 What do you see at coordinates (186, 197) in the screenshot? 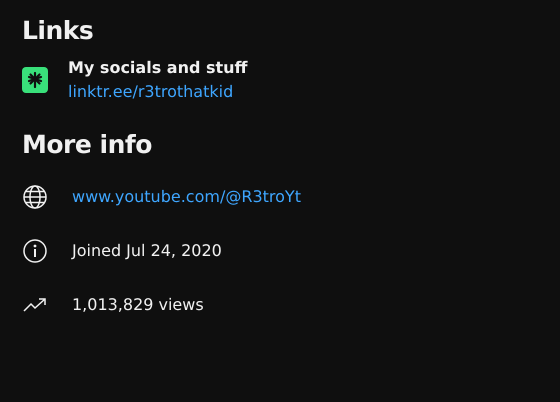
I see `website-link: www.youtube.com/@R3troYt` at bounding box center [186, 197].